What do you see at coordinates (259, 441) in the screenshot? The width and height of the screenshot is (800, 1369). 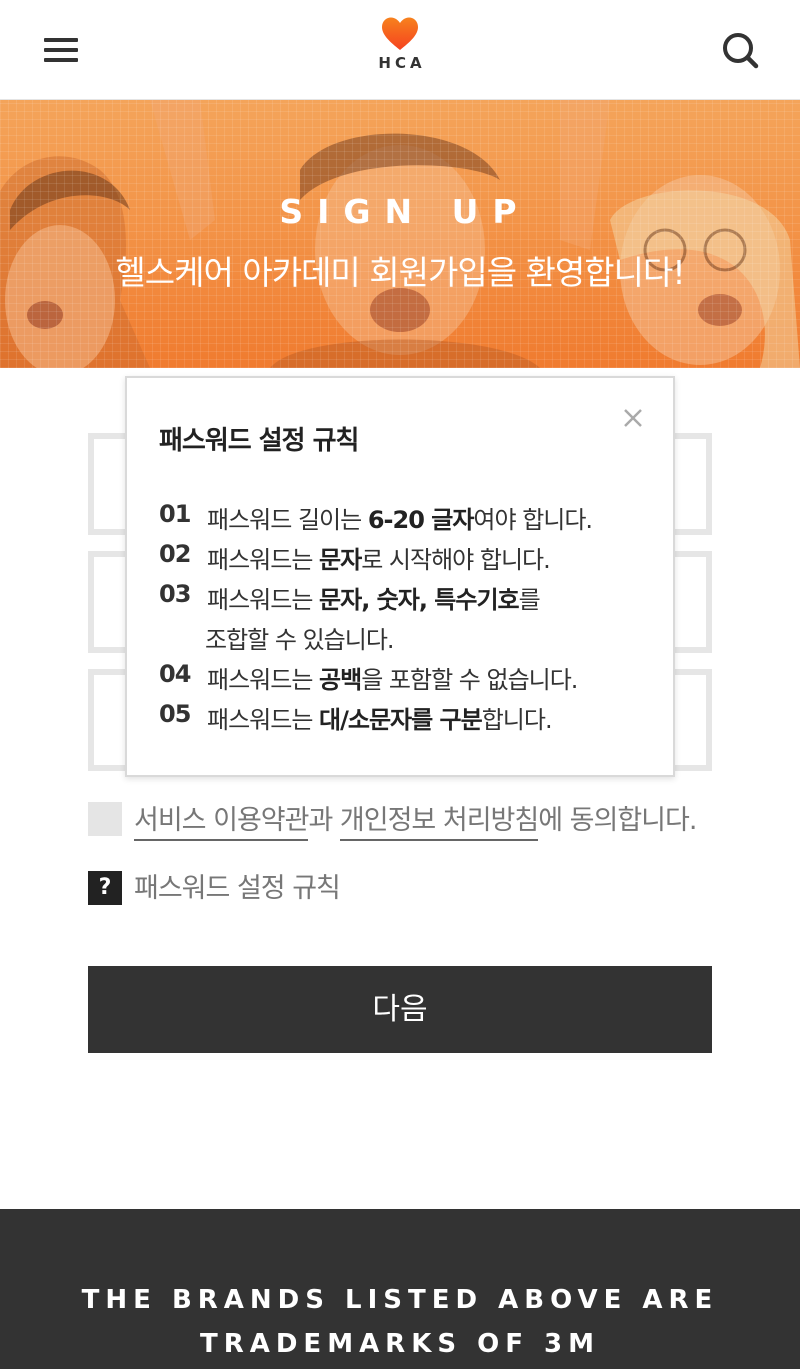 I see `modal-title: 패스워드 설정 규칙` at bounding box center [259, 441].